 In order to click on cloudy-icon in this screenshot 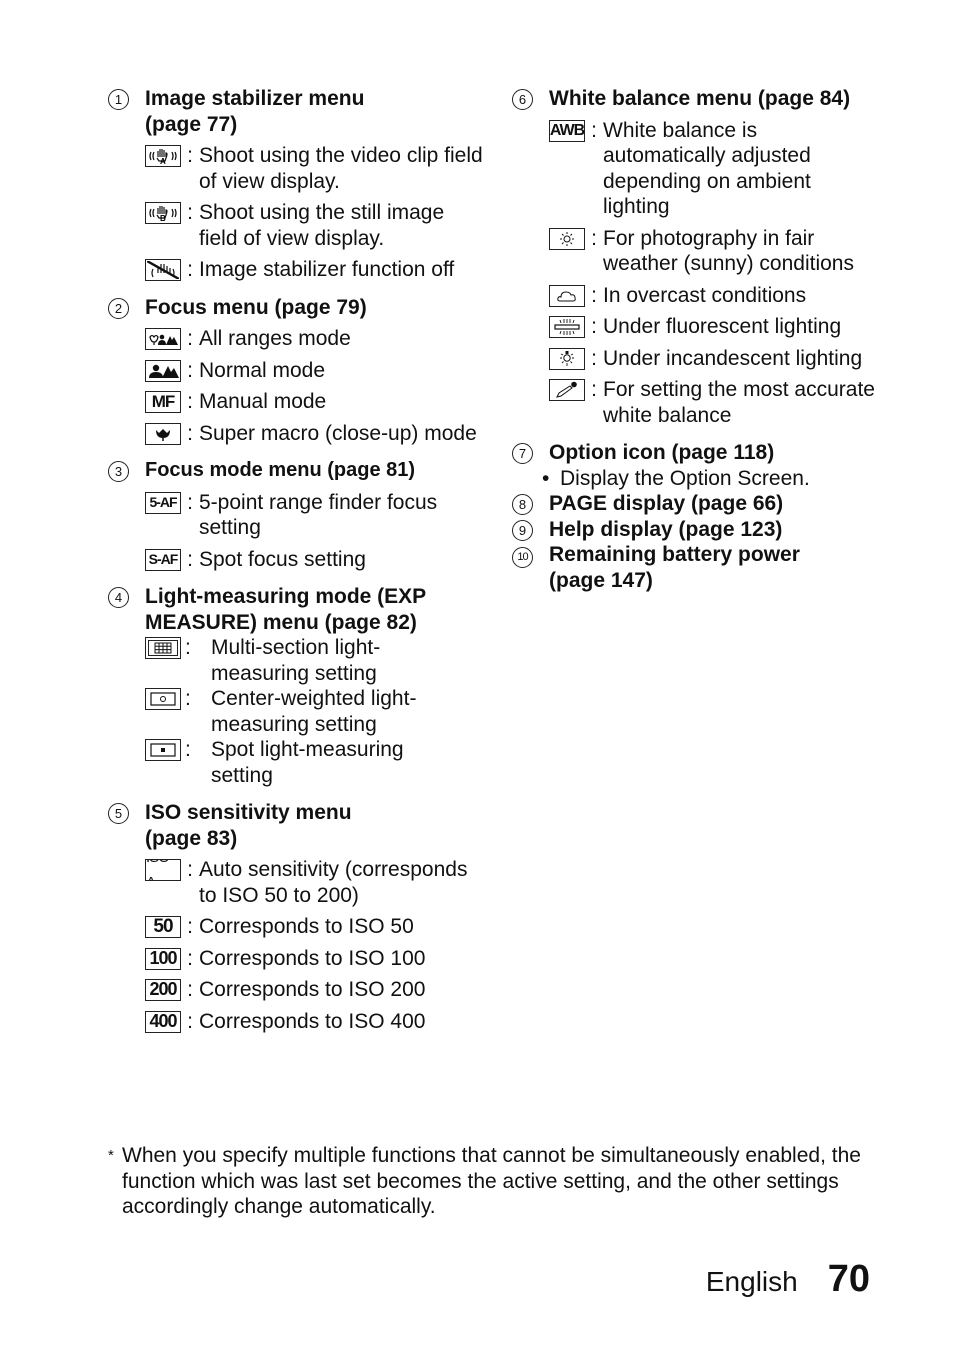, I will do `click(567, 295)`.